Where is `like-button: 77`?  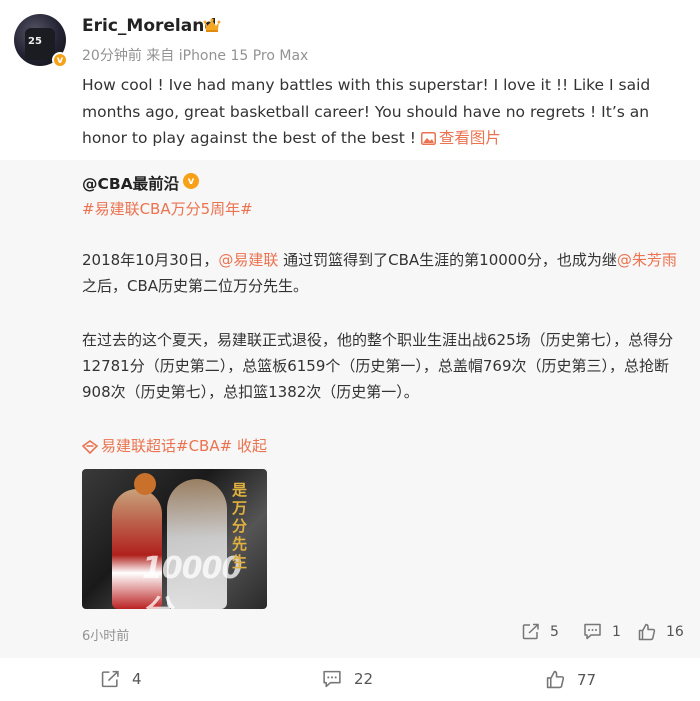
like-button: 77 is located at coordinates (571, 679).